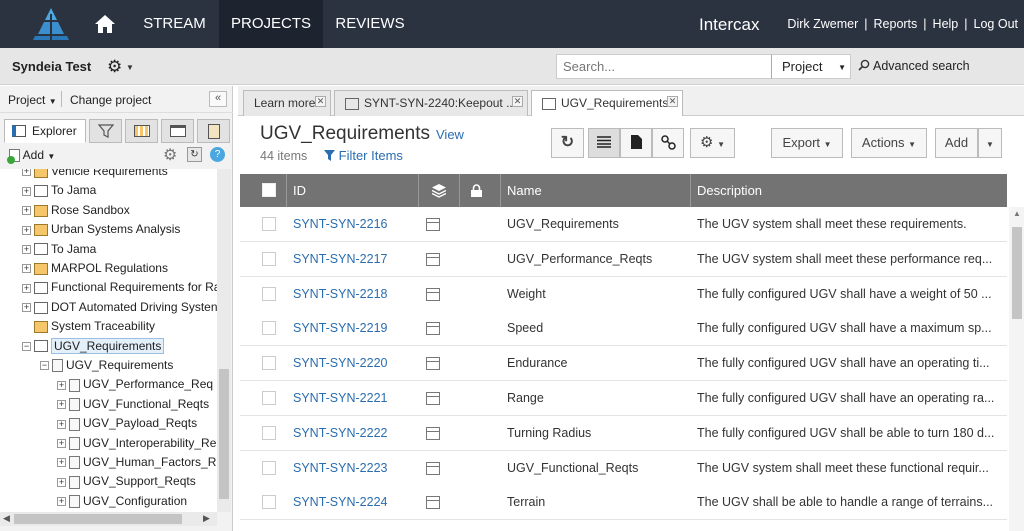 This screenshot has width=1024, height=531. I want to click on row-id-link: SYNT-SYN-2216, so click(355, 224).